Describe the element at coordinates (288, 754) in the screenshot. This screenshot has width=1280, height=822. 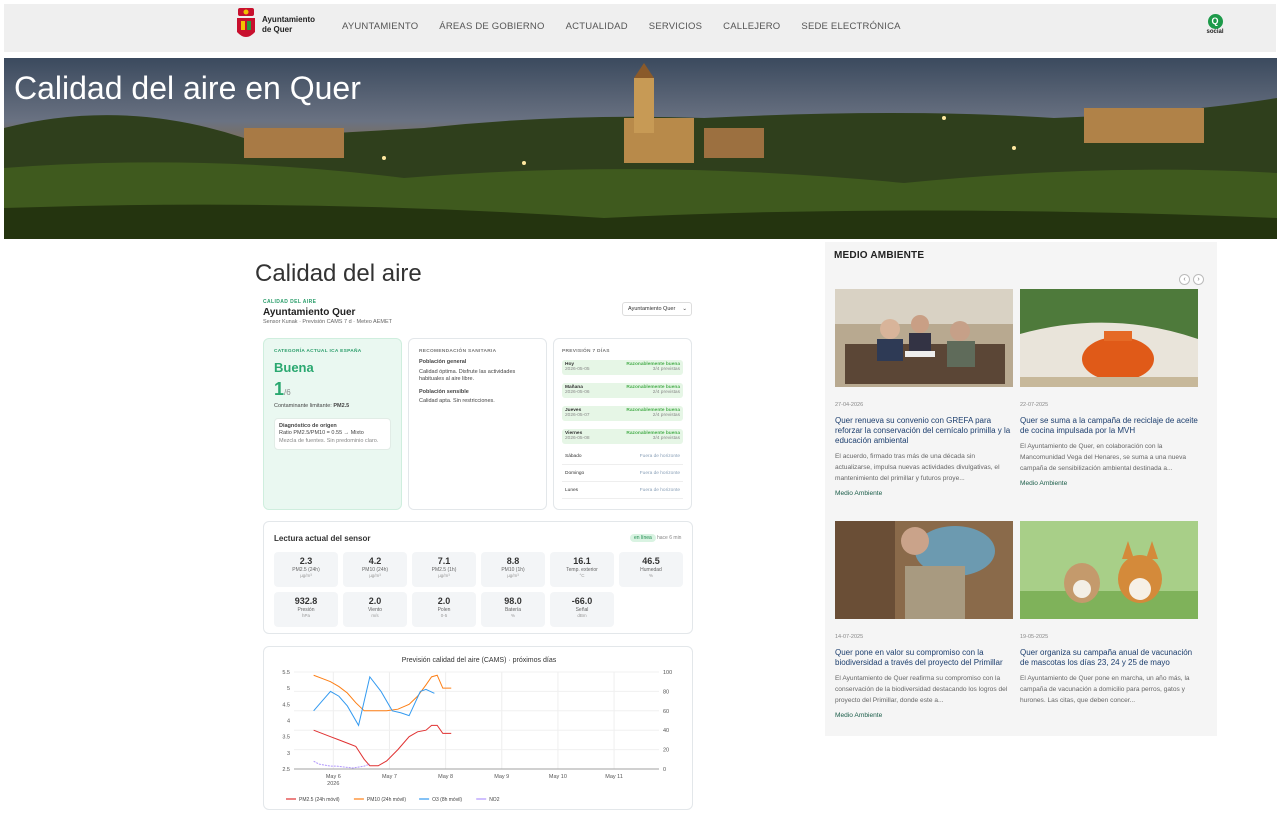
I see `y-left-tick-label: 3` at that location.